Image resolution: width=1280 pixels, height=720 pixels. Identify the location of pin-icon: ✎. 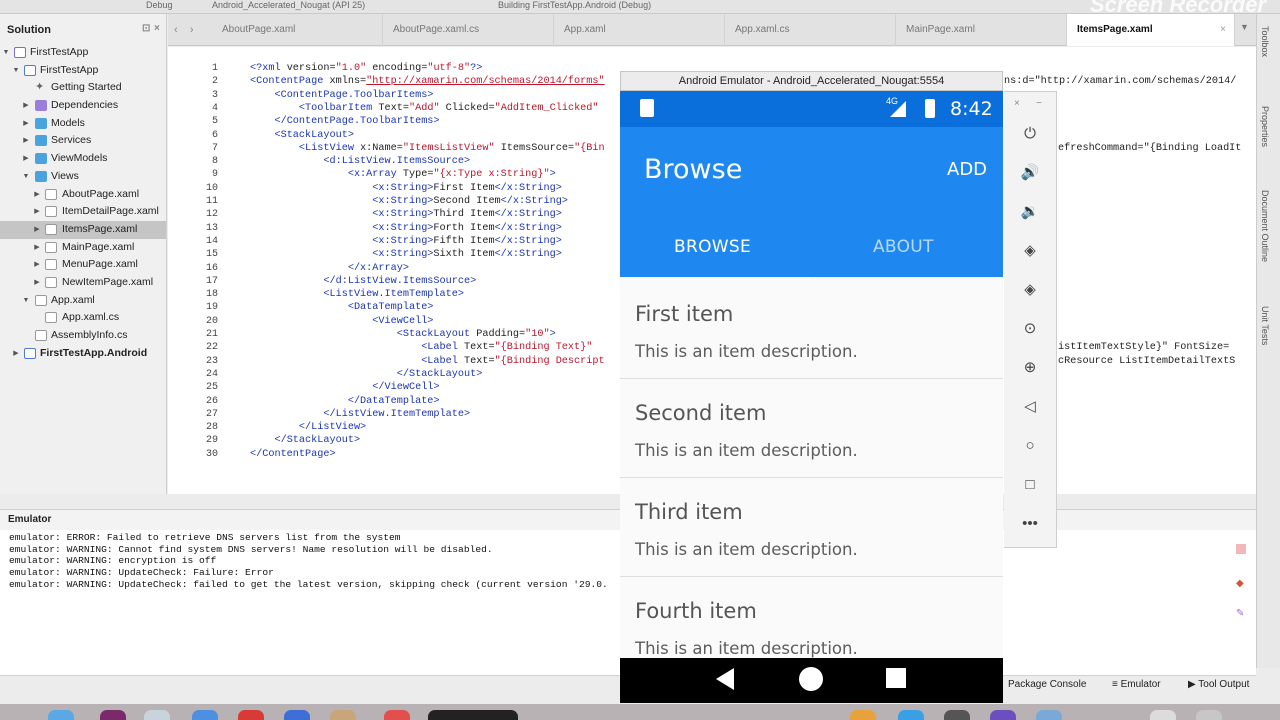
(1240, 613).